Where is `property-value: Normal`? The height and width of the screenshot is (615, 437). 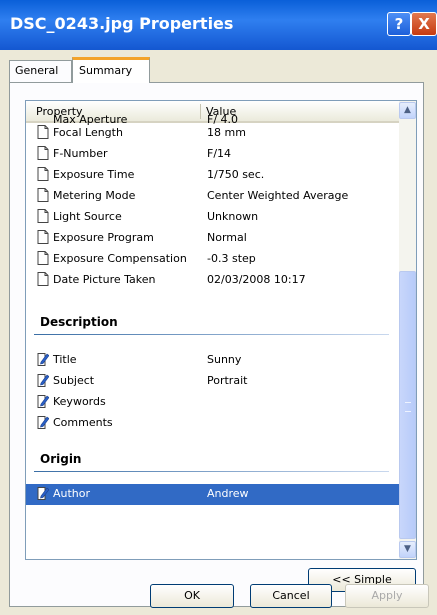 property-value: Normal is located at coordinates (227, 237).